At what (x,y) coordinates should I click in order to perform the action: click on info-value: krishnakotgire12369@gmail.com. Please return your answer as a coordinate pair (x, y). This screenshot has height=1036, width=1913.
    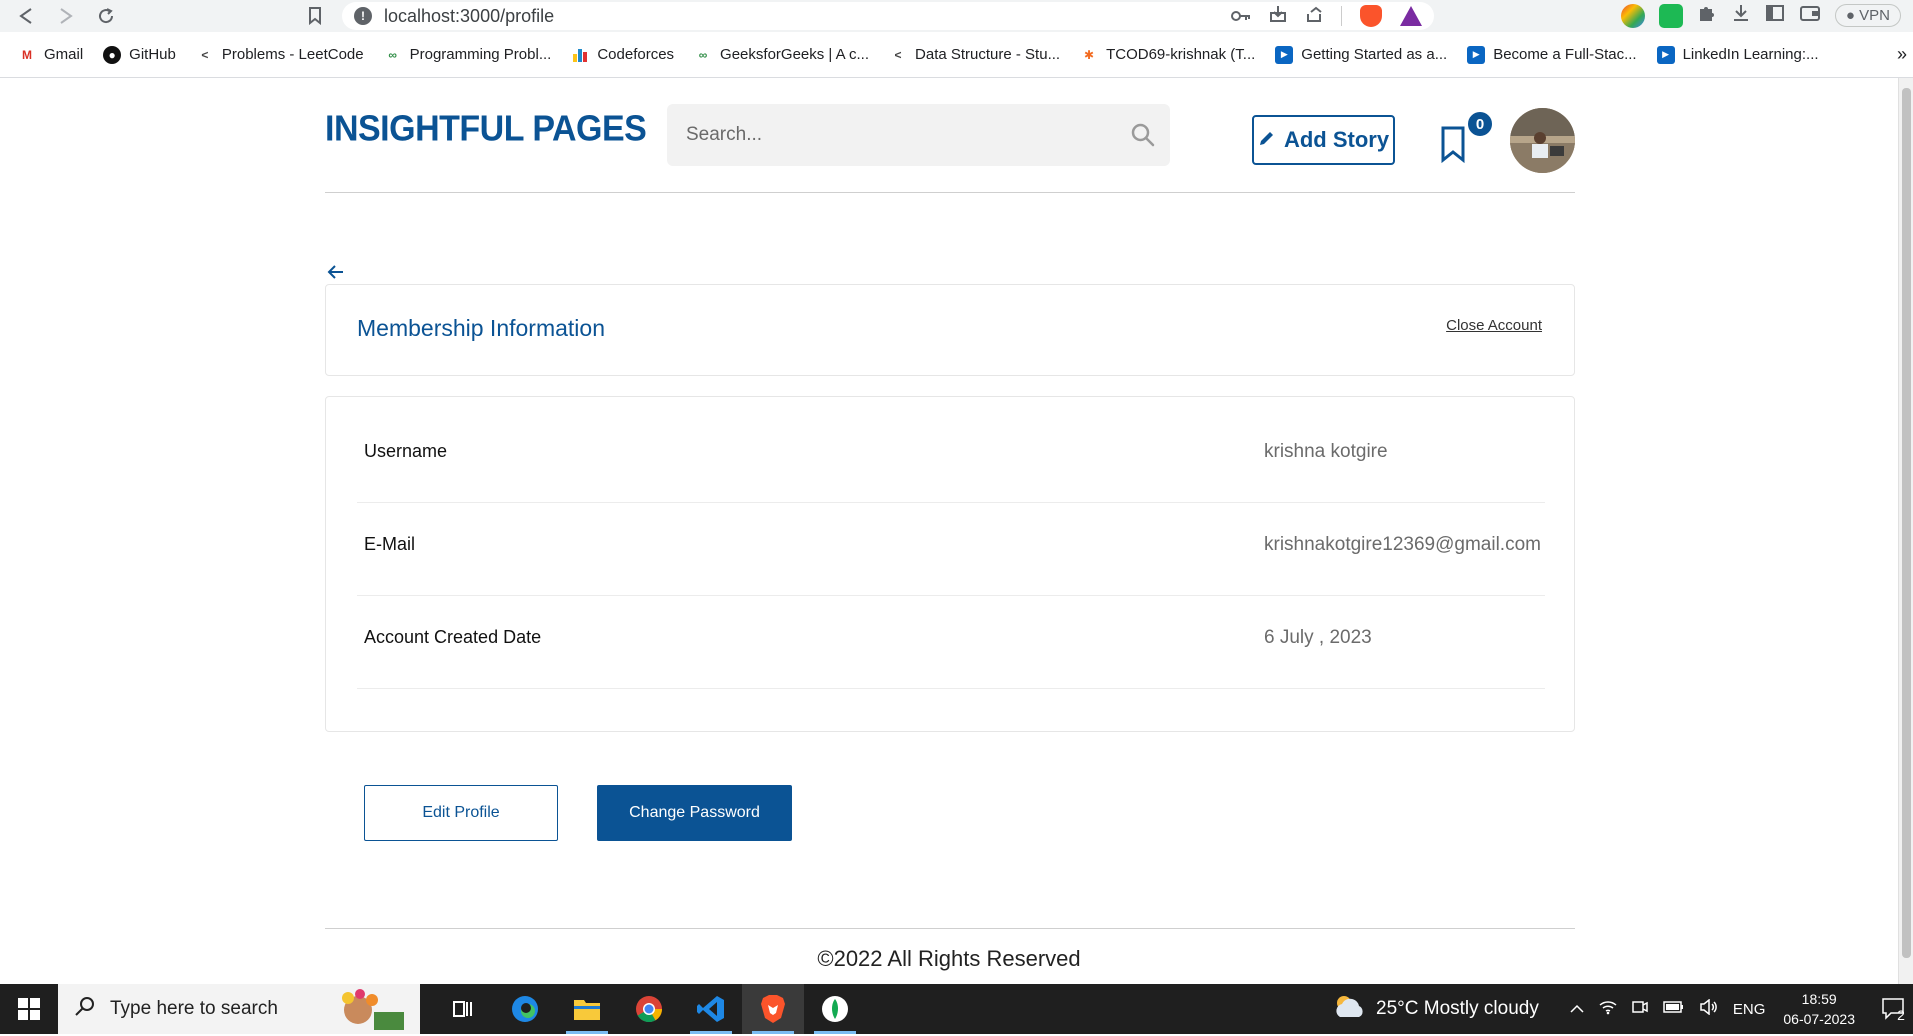
    Looking at the image, I should click on (1402, 544).